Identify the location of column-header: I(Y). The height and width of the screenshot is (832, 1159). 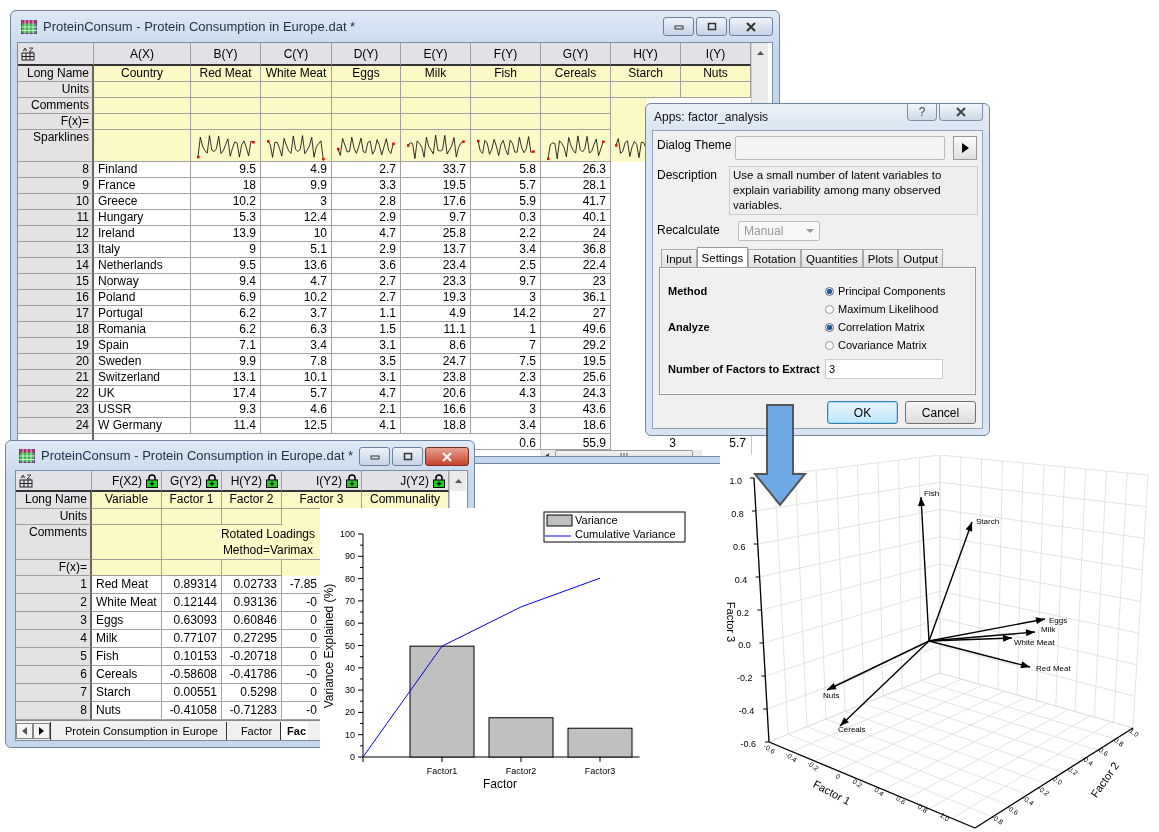
(716, 54).